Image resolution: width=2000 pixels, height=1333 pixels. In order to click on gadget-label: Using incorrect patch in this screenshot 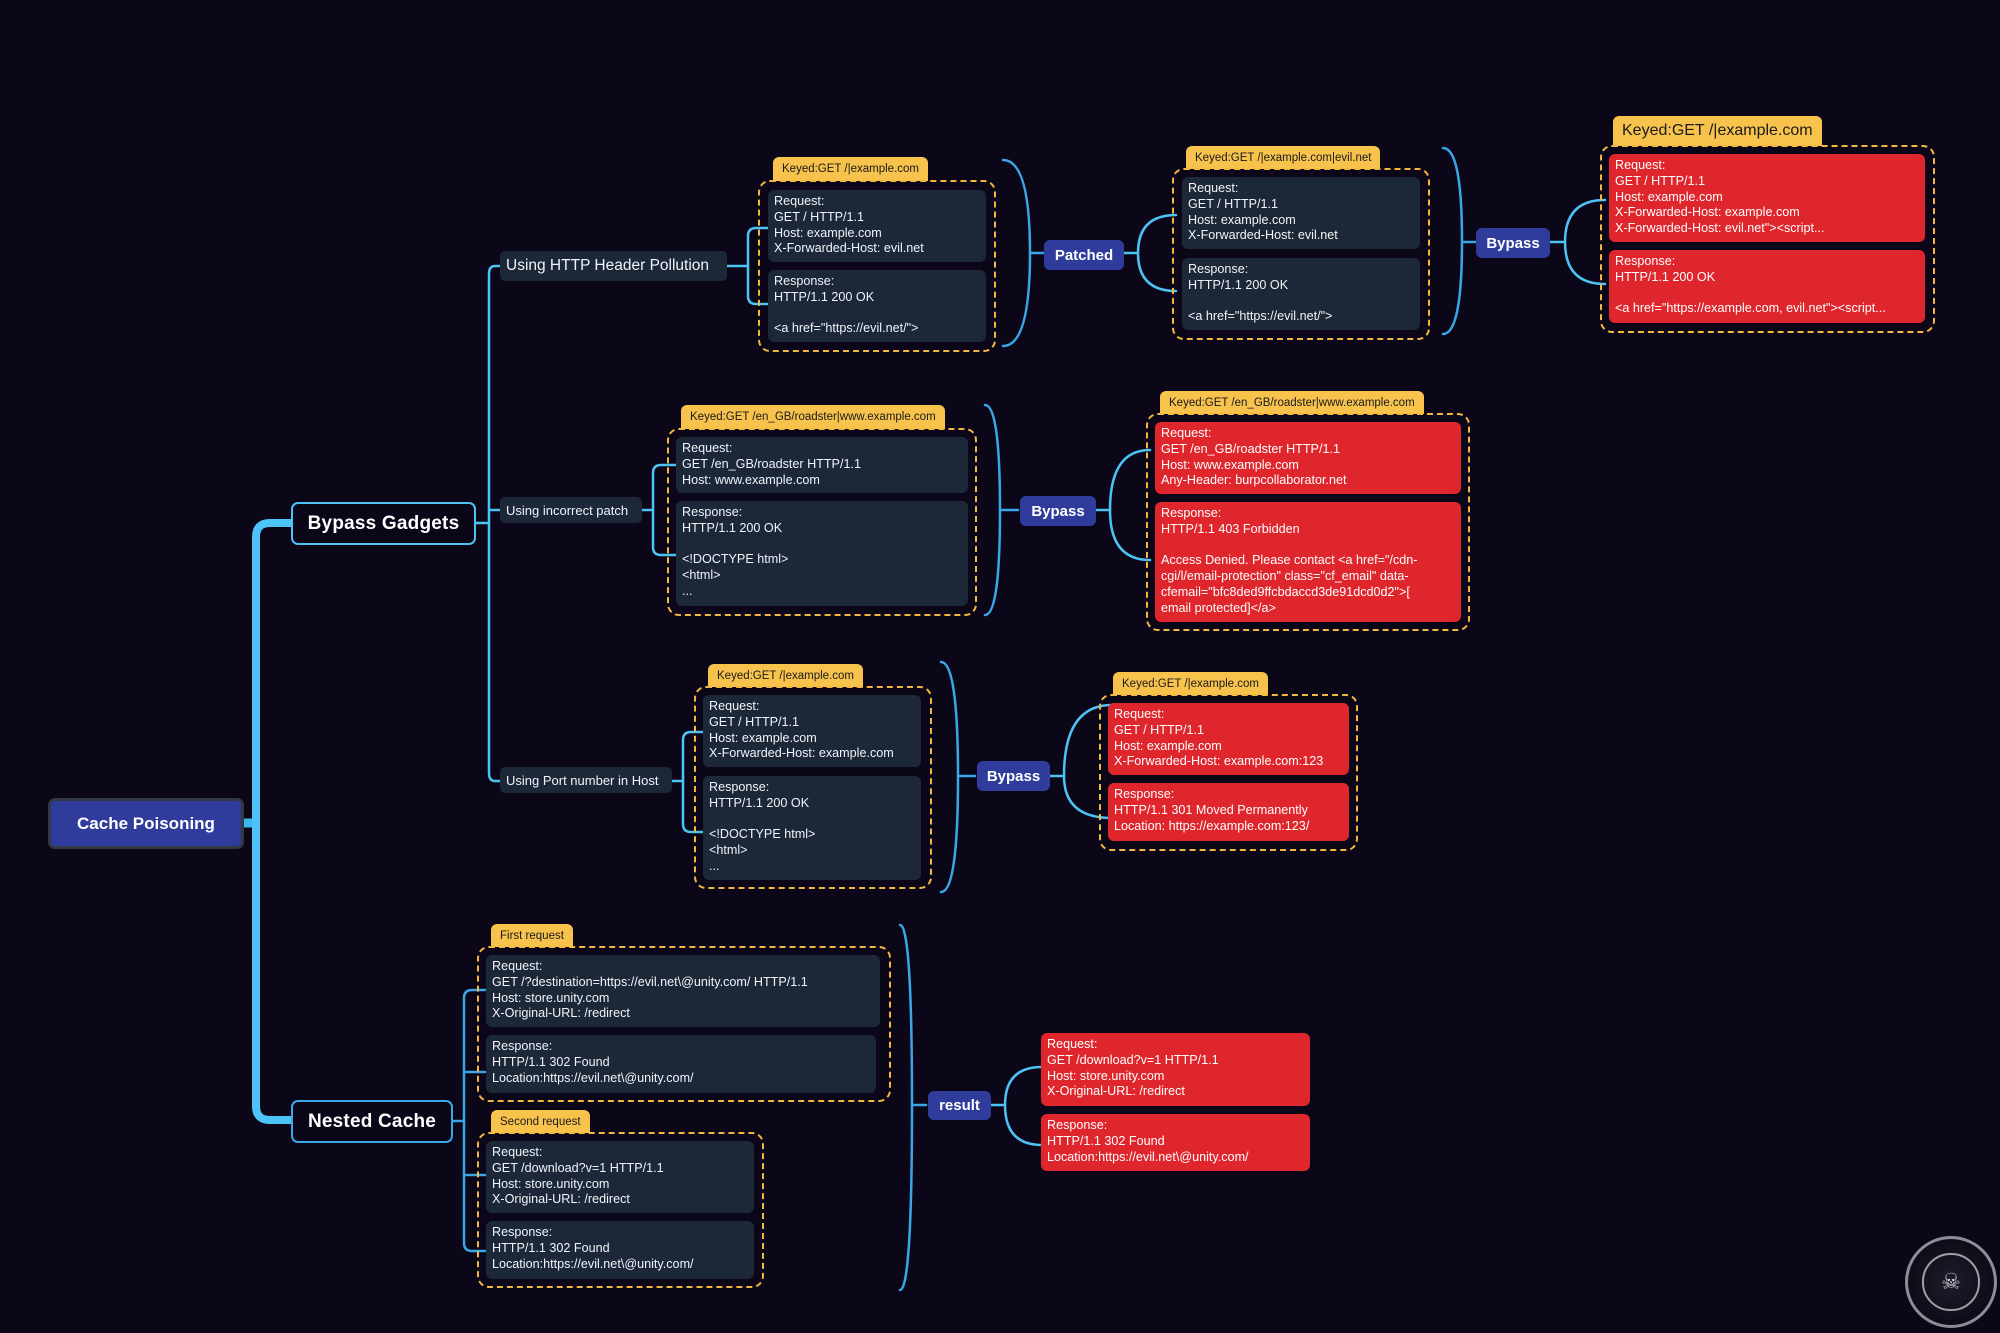, I will do `click(567, 510)`.